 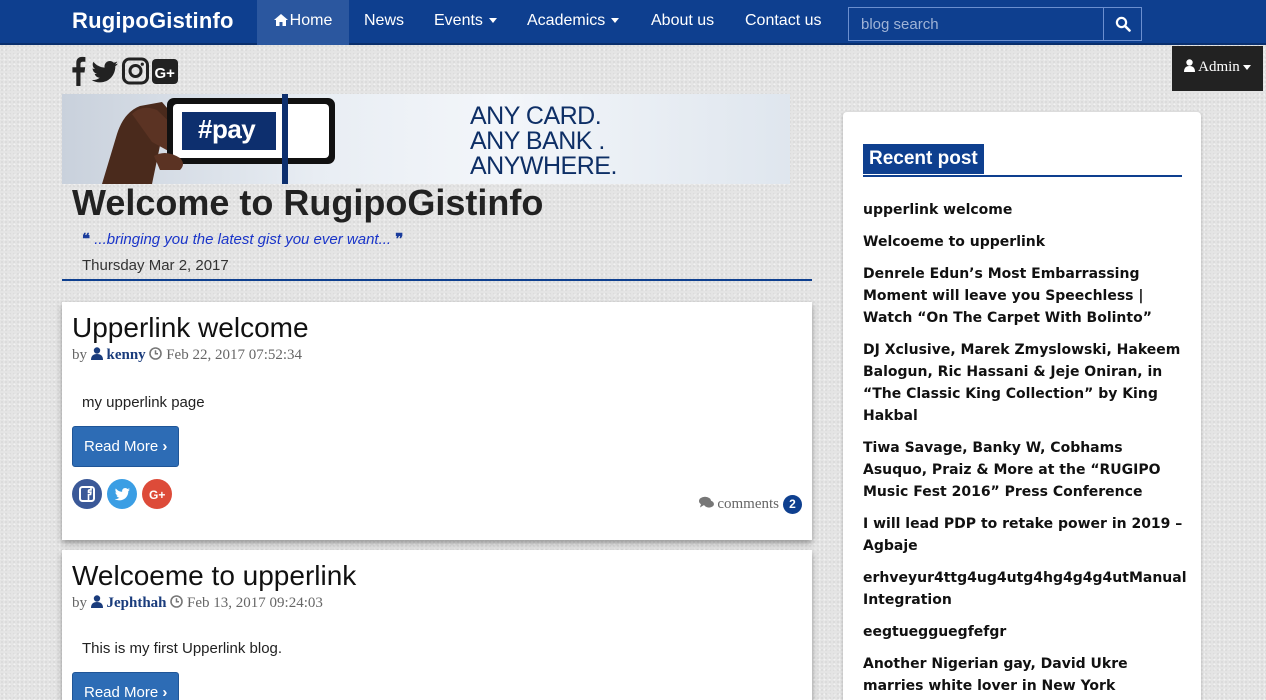 I want to click on admin-label: Admin, so click(x=1219, y=67).